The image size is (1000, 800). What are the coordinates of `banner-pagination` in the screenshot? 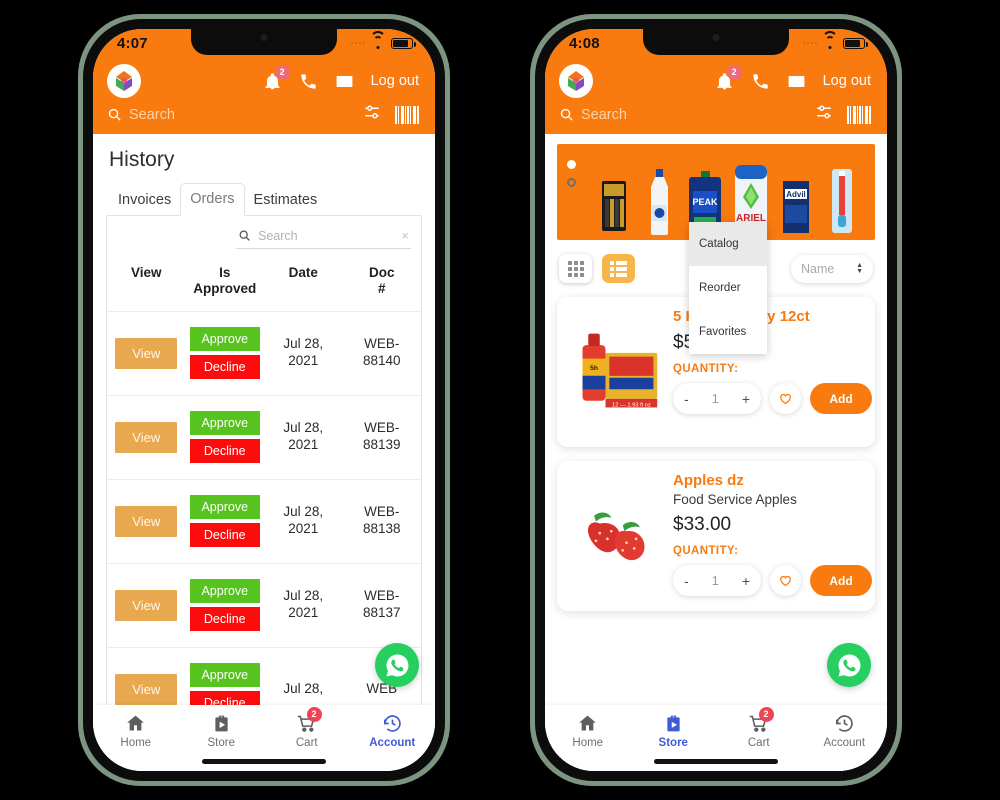 It's located at (571, 178).